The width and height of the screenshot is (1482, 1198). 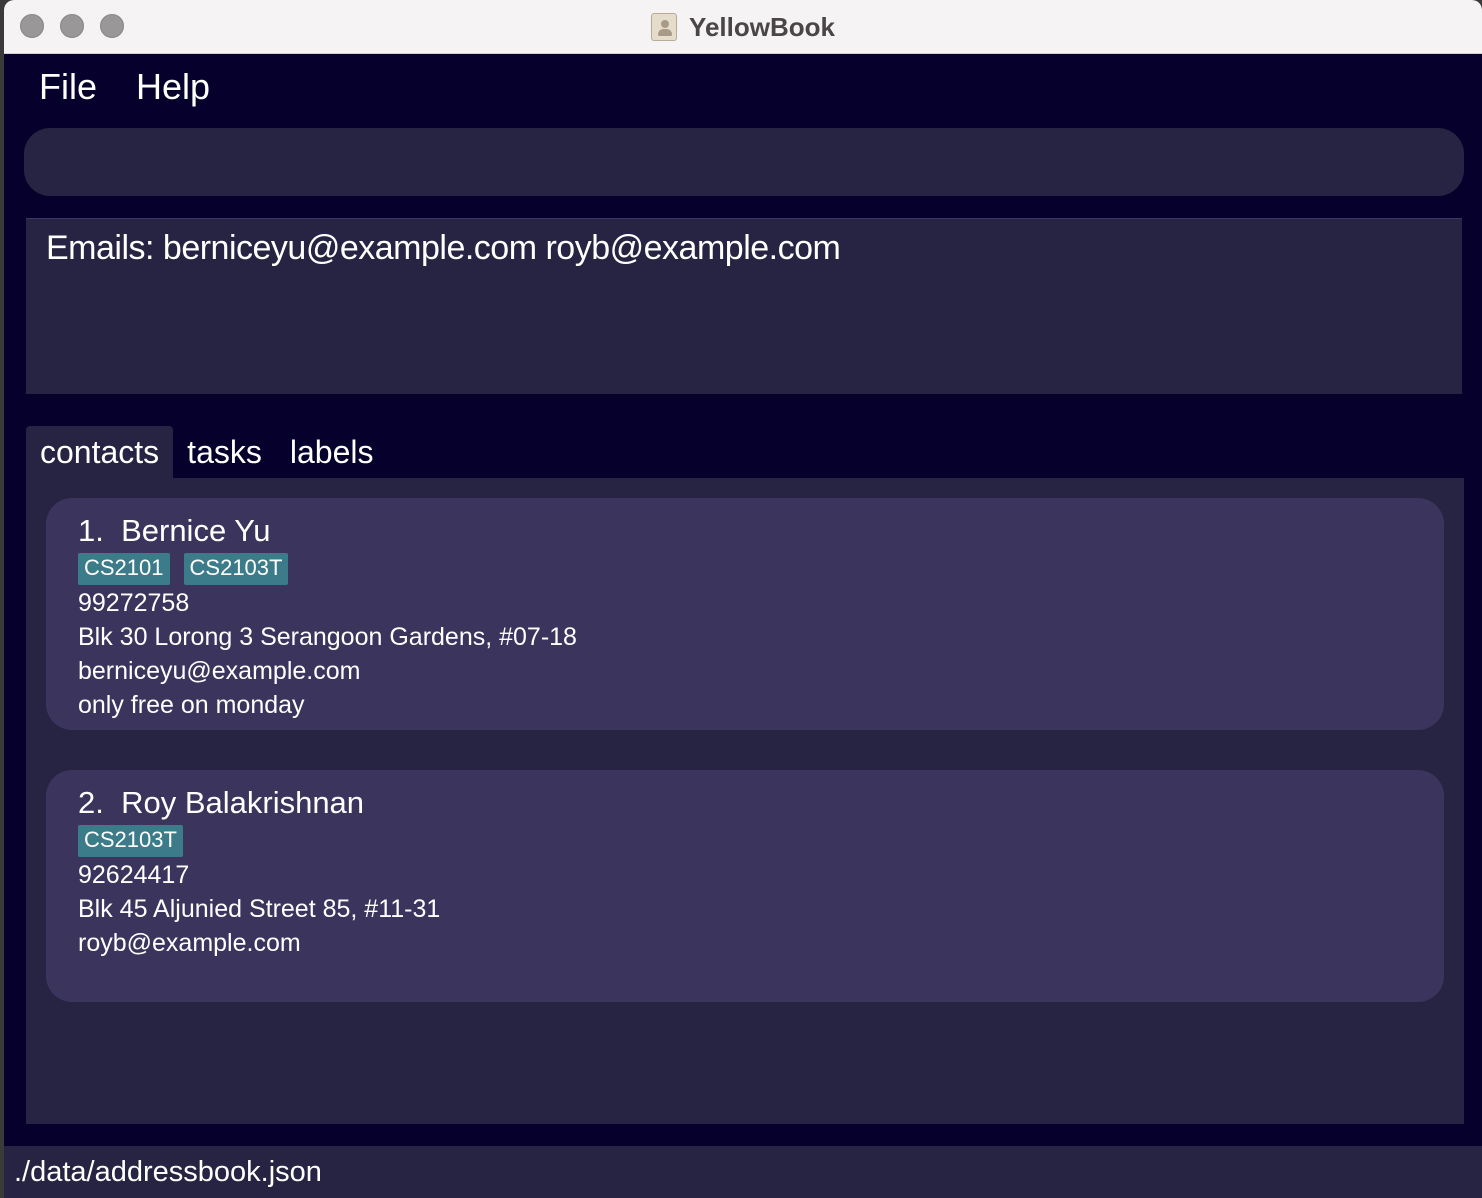 I want to click on menu-file: File, so click(x=68, y=87).